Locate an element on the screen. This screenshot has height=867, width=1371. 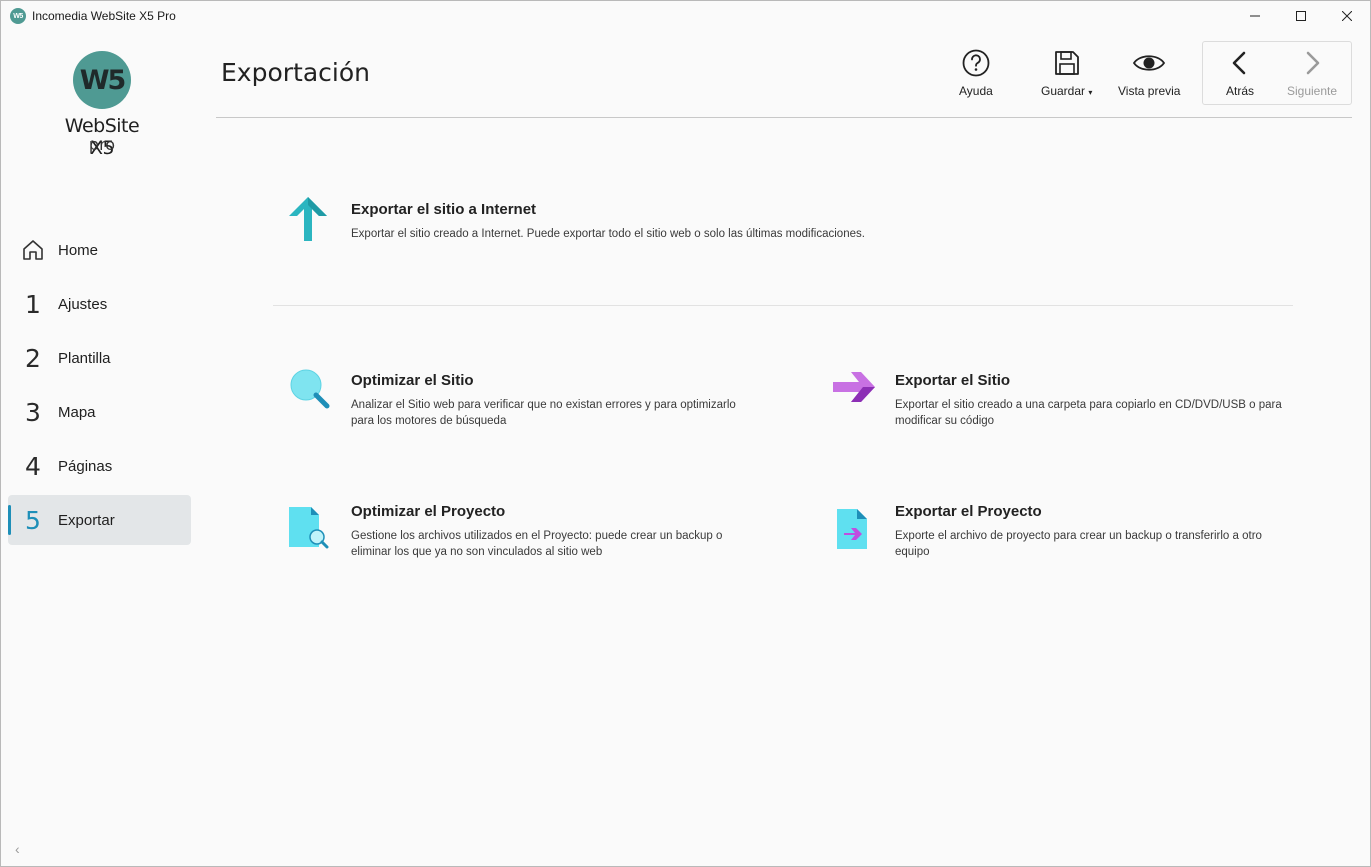
collapse-sidebar-button: ‹ is located at coordinates (17, 849).